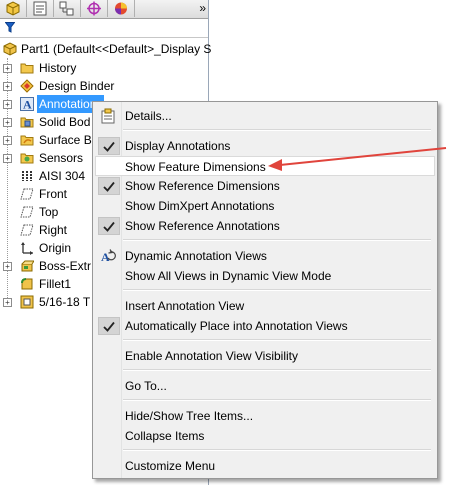 This screenshot has height=485, width=450. I want to click on feature-manager-icon, so click(13, 8).